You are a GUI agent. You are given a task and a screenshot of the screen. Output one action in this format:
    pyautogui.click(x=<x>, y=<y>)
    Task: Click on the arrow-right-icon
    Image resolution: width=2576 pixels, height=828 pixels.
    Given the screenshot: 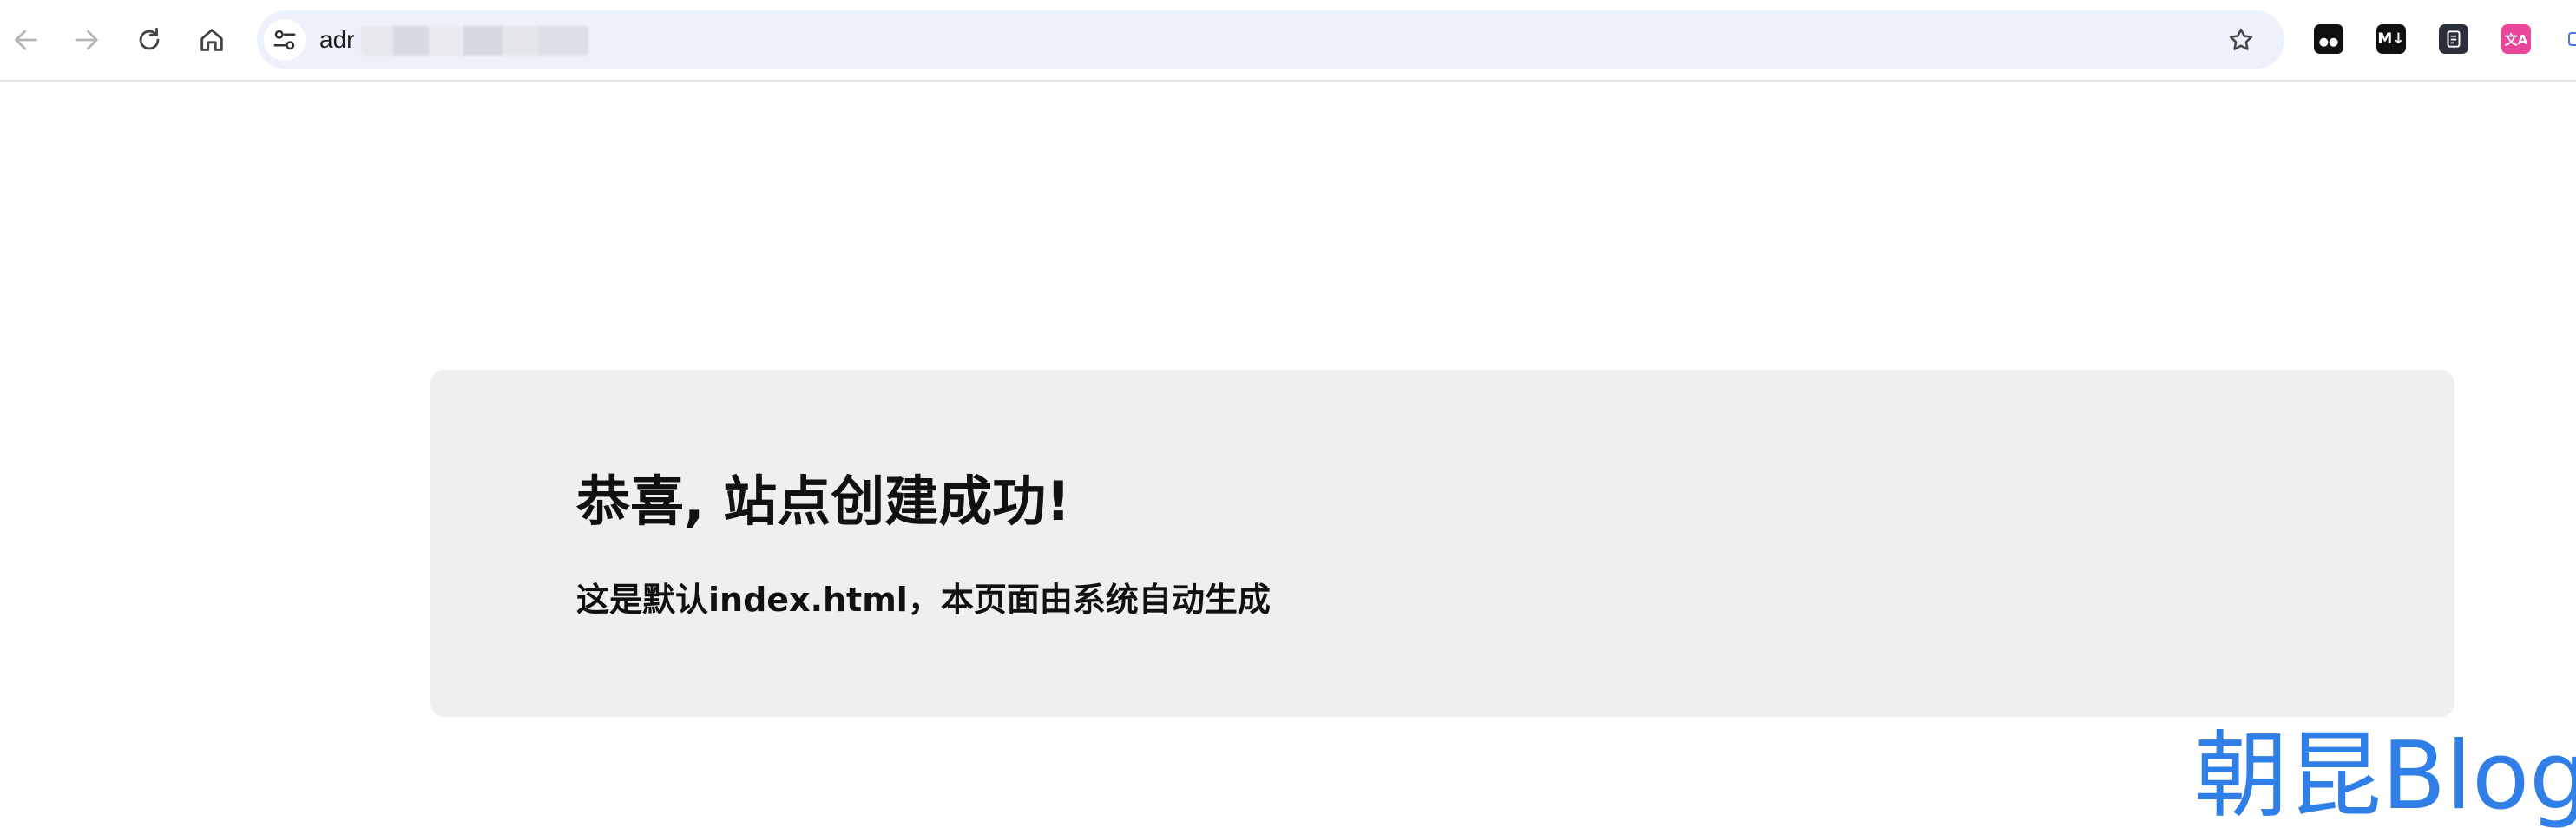 What is the action you would take?
    pyautogui.click(x=87, y=40)
    